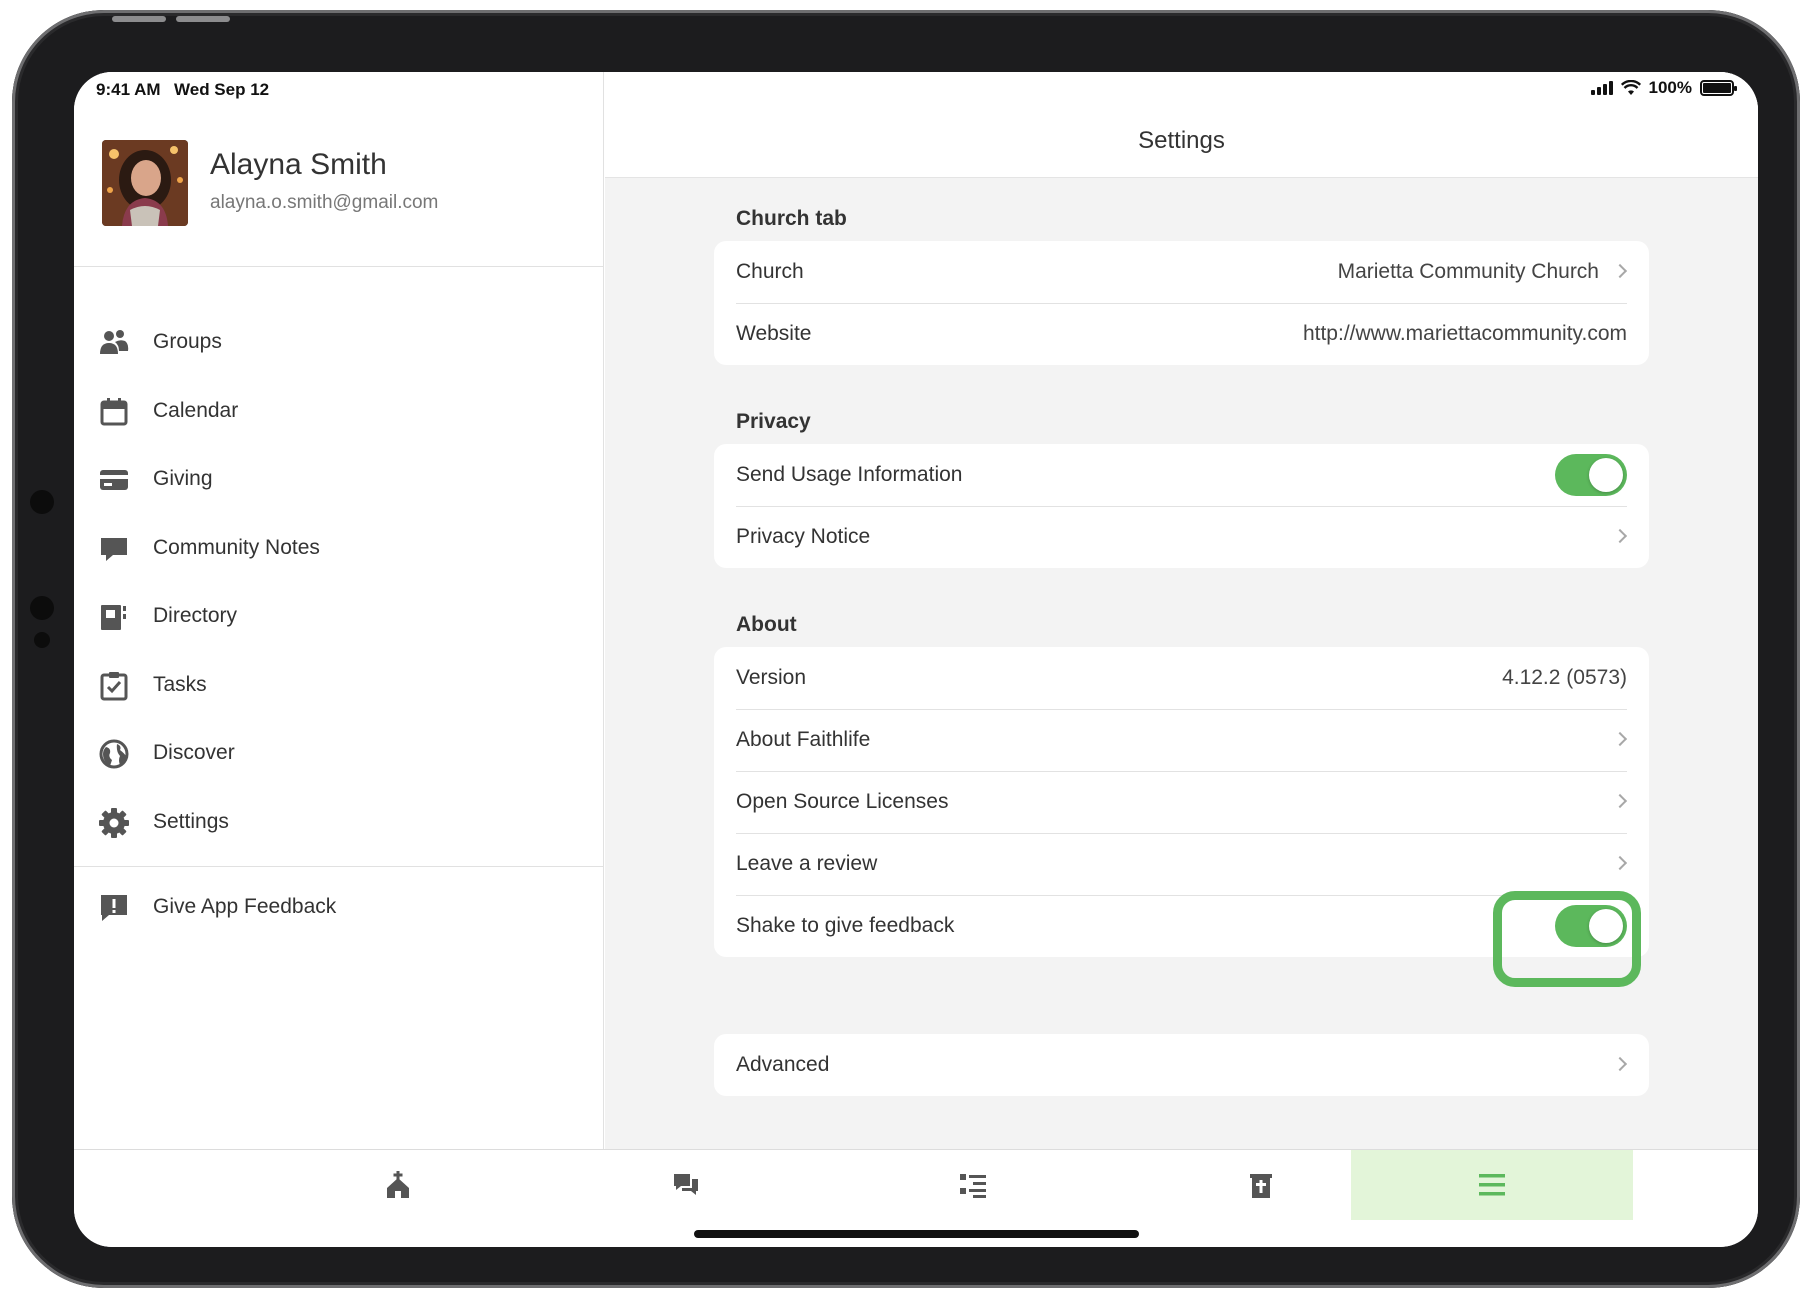 The image size is (1800, 1294). I want to click on leave-review-row: Leave a review, so click(1181, 864).